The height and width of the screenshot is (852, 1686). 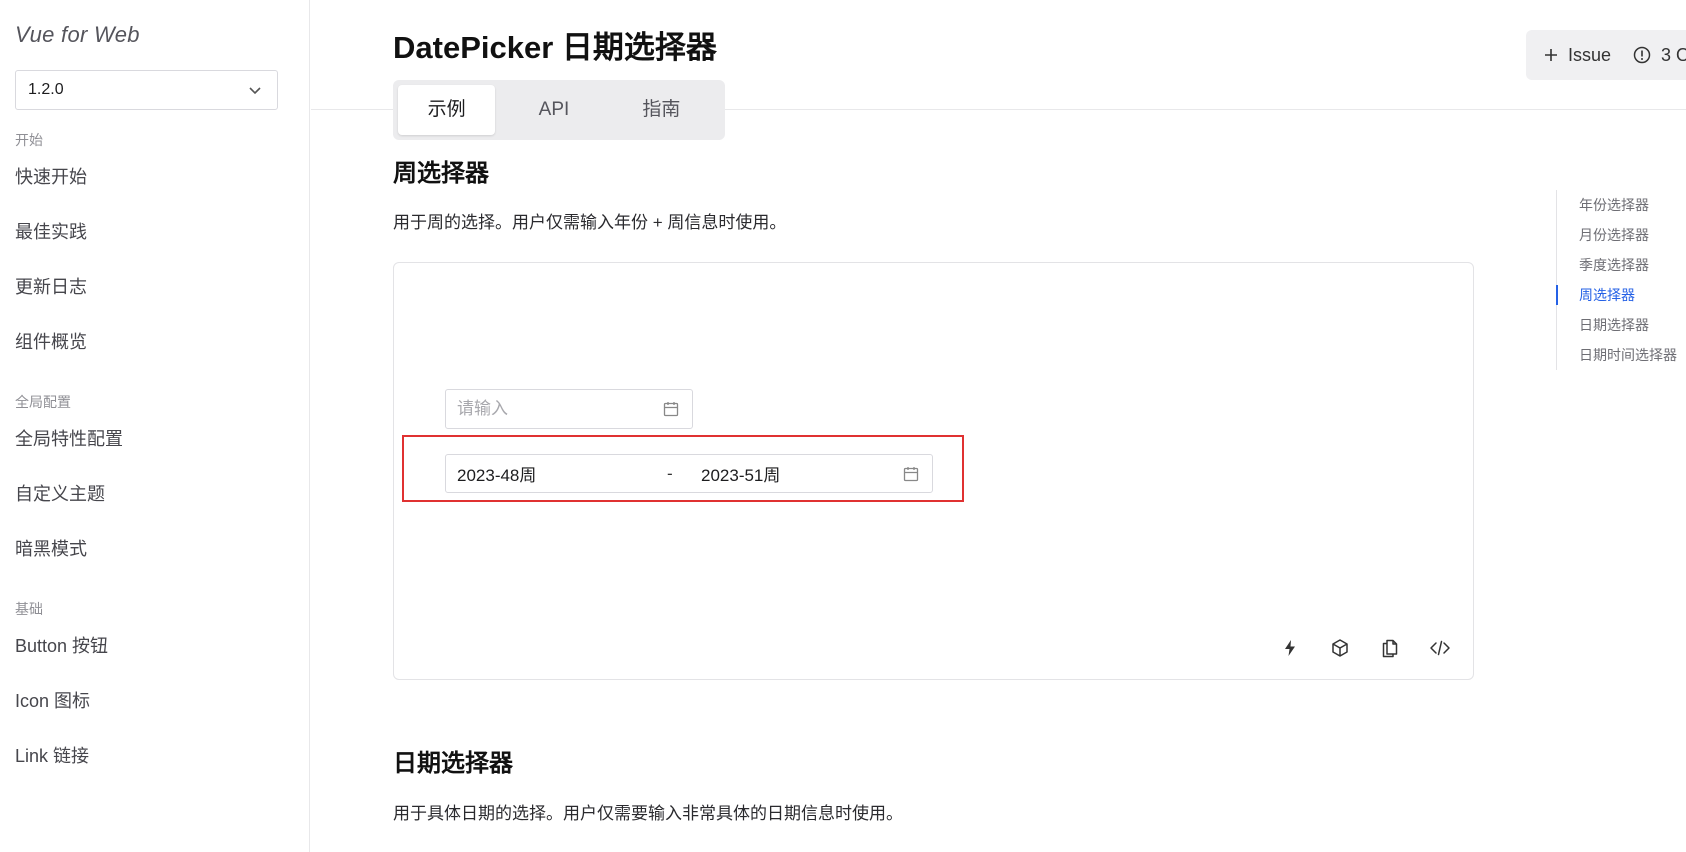 I want to click on section-desc-date: 用于具体日期的选择。用户仅需要输入非常具体的日期信息时使用。, so click(x=648, y=813).